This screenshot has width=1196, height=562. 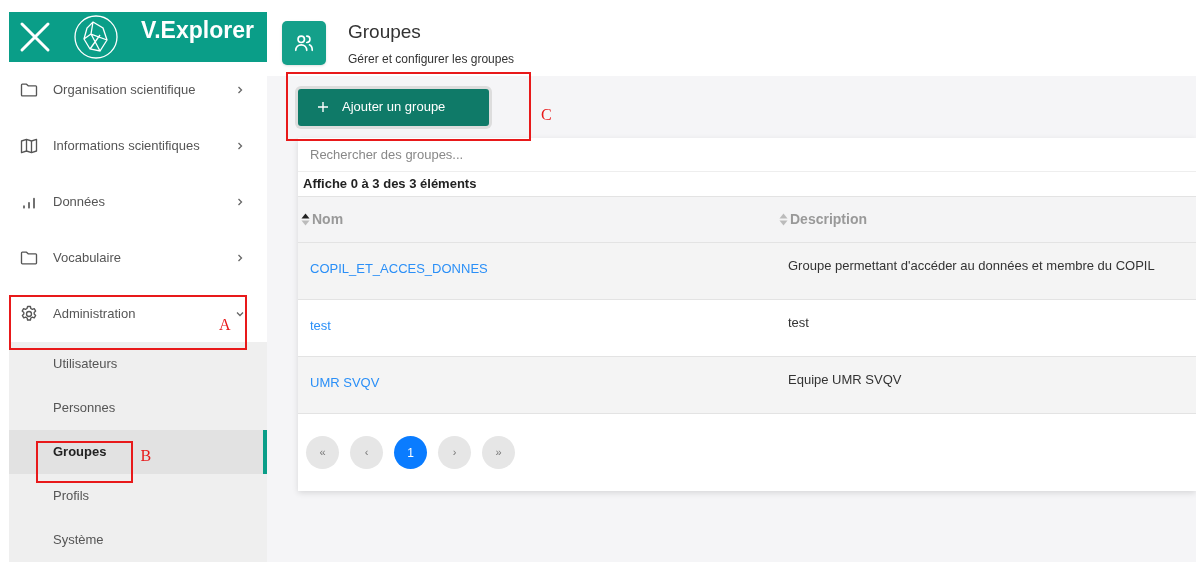 What do you see at coordinates (305, 219) in the screenshot?
I see `sort-icon` at bounding box center [305, 219].